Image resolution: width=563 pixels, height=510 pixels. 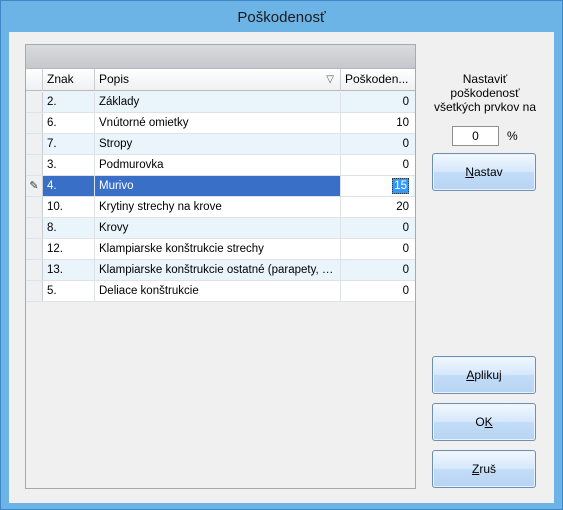 I want to click on cell-znak: 12., so click(x=69, y=249).